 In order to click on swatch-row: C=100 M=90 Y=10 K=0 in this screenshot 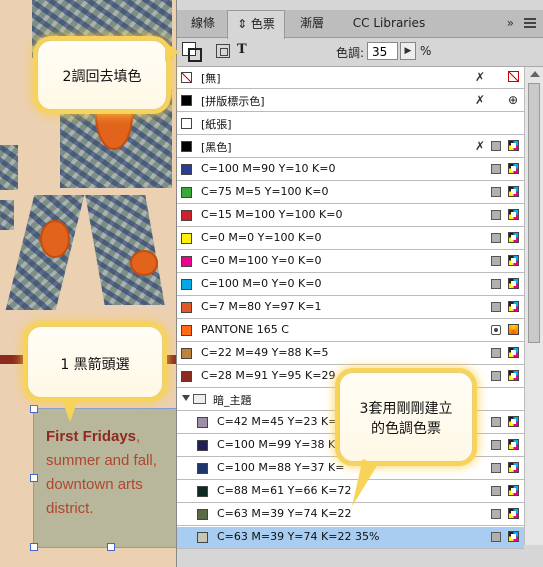, I will do `click(350, 170)`.